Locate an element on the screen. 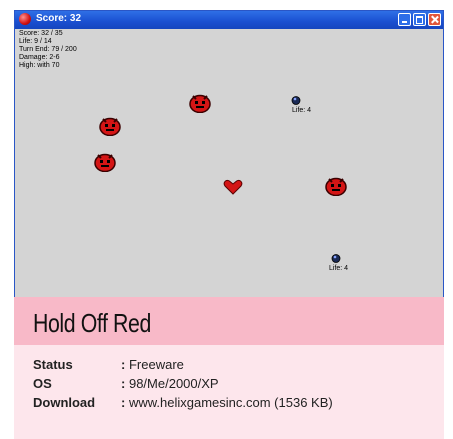 This screenshot has height=439, width=453. close-button is located at coordinates (434, 19).